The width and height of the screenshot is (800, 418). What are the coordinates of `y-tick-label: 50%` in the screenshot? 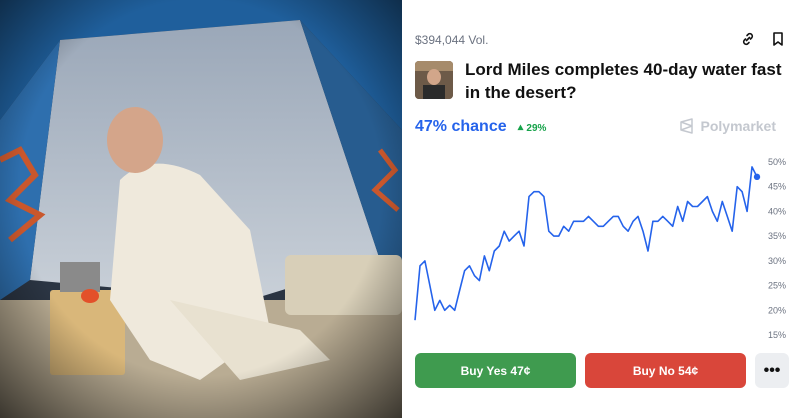 It's located at (777, 162).